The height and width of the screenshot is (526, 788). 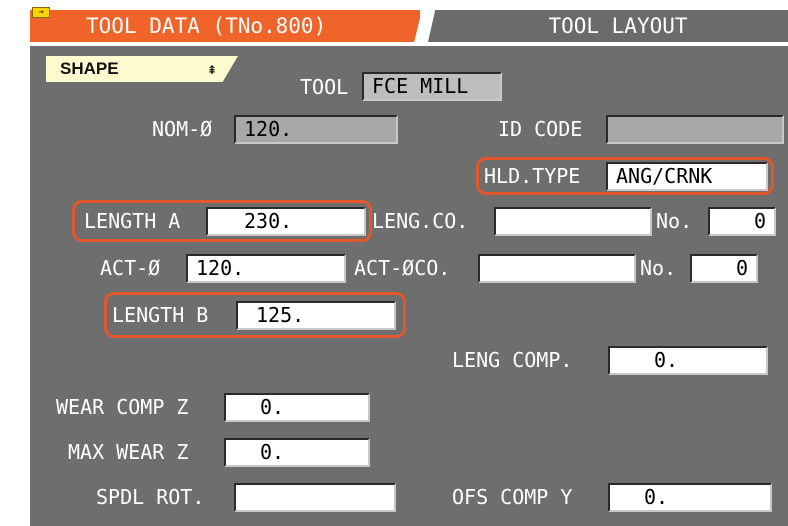 I want to click on max-wear-z-label: MAX WEAR Z, so click(x=128, y=452).